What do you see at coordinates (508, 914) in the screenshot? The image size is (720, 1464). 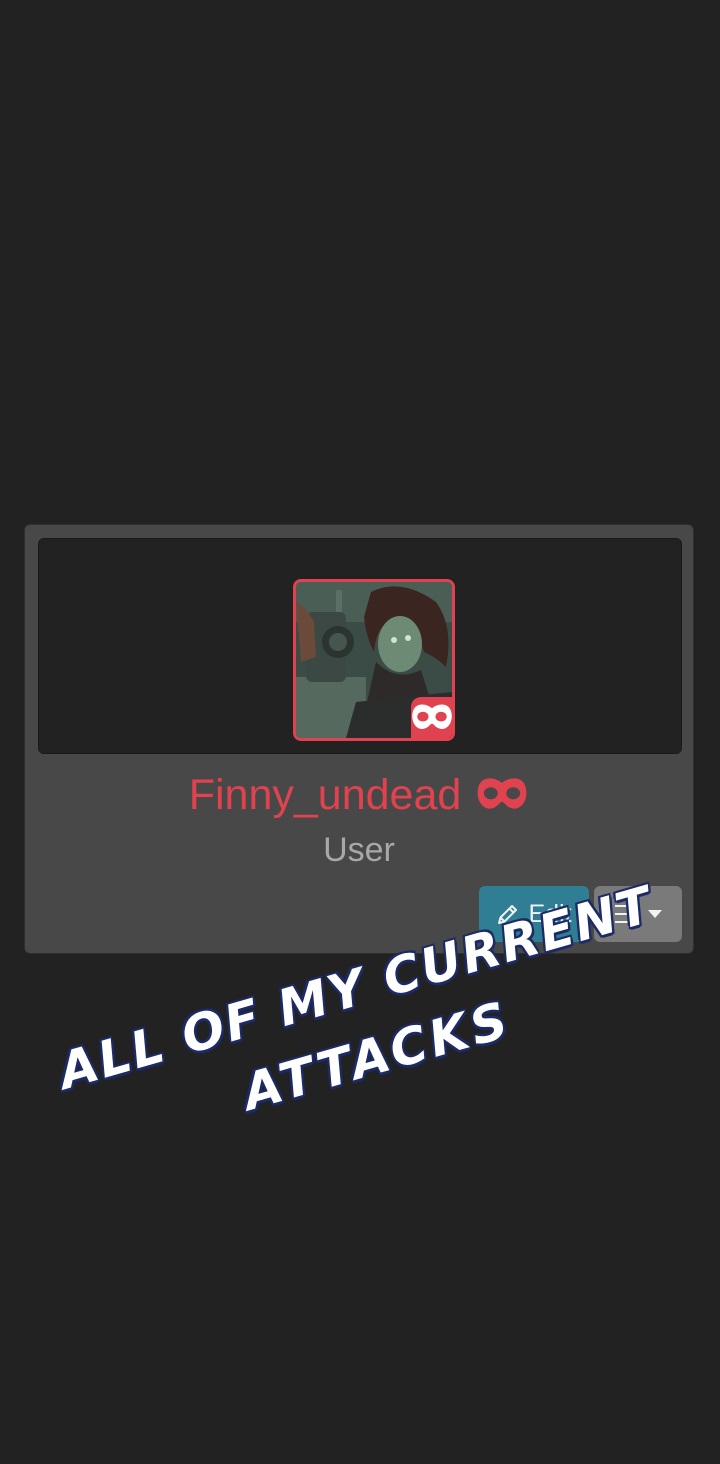 I see `pencil-icon` at bounding box center [508, 914].